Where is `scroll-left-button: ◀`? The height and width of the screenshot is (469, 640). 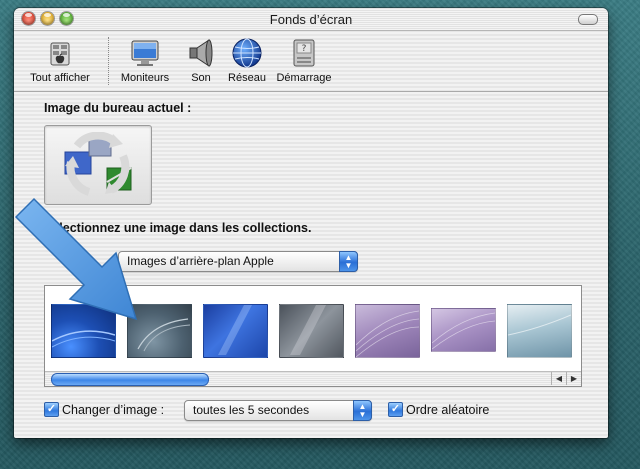
scroll-left-button: ◀ is located at coordinates (558, 378).